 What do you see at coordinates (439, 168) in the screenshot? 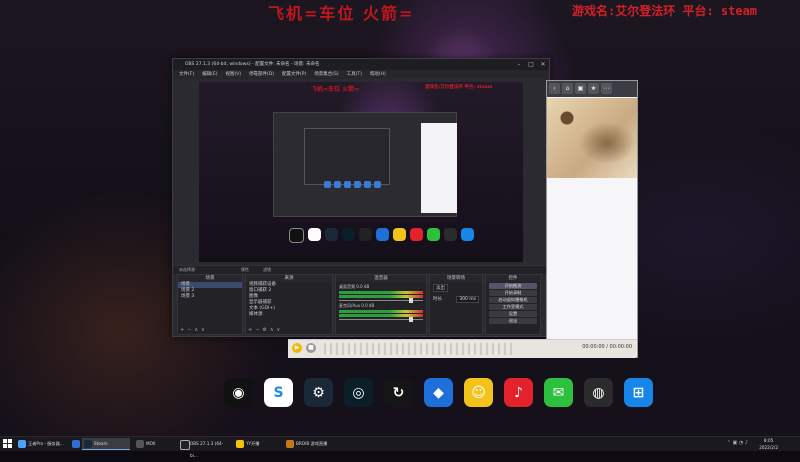
I see `preview-nested-browser` at bounding box center [439, 168].